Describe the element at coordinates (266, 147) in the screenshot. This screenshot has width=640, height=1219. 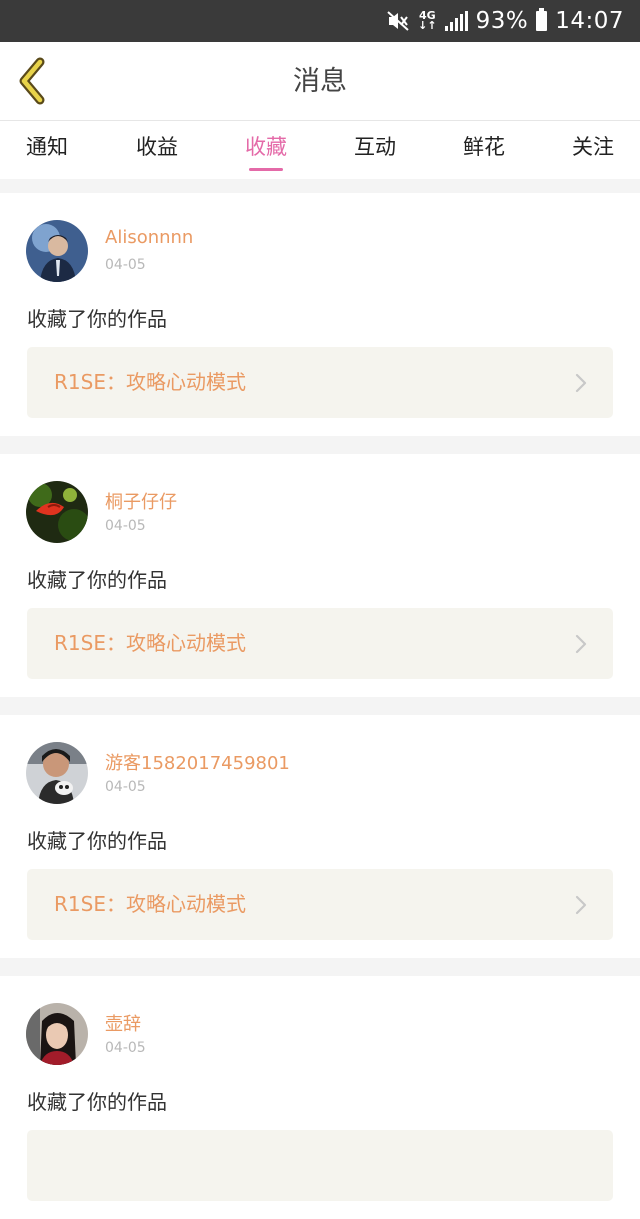
I see `tab-label: 收藏` at that location.